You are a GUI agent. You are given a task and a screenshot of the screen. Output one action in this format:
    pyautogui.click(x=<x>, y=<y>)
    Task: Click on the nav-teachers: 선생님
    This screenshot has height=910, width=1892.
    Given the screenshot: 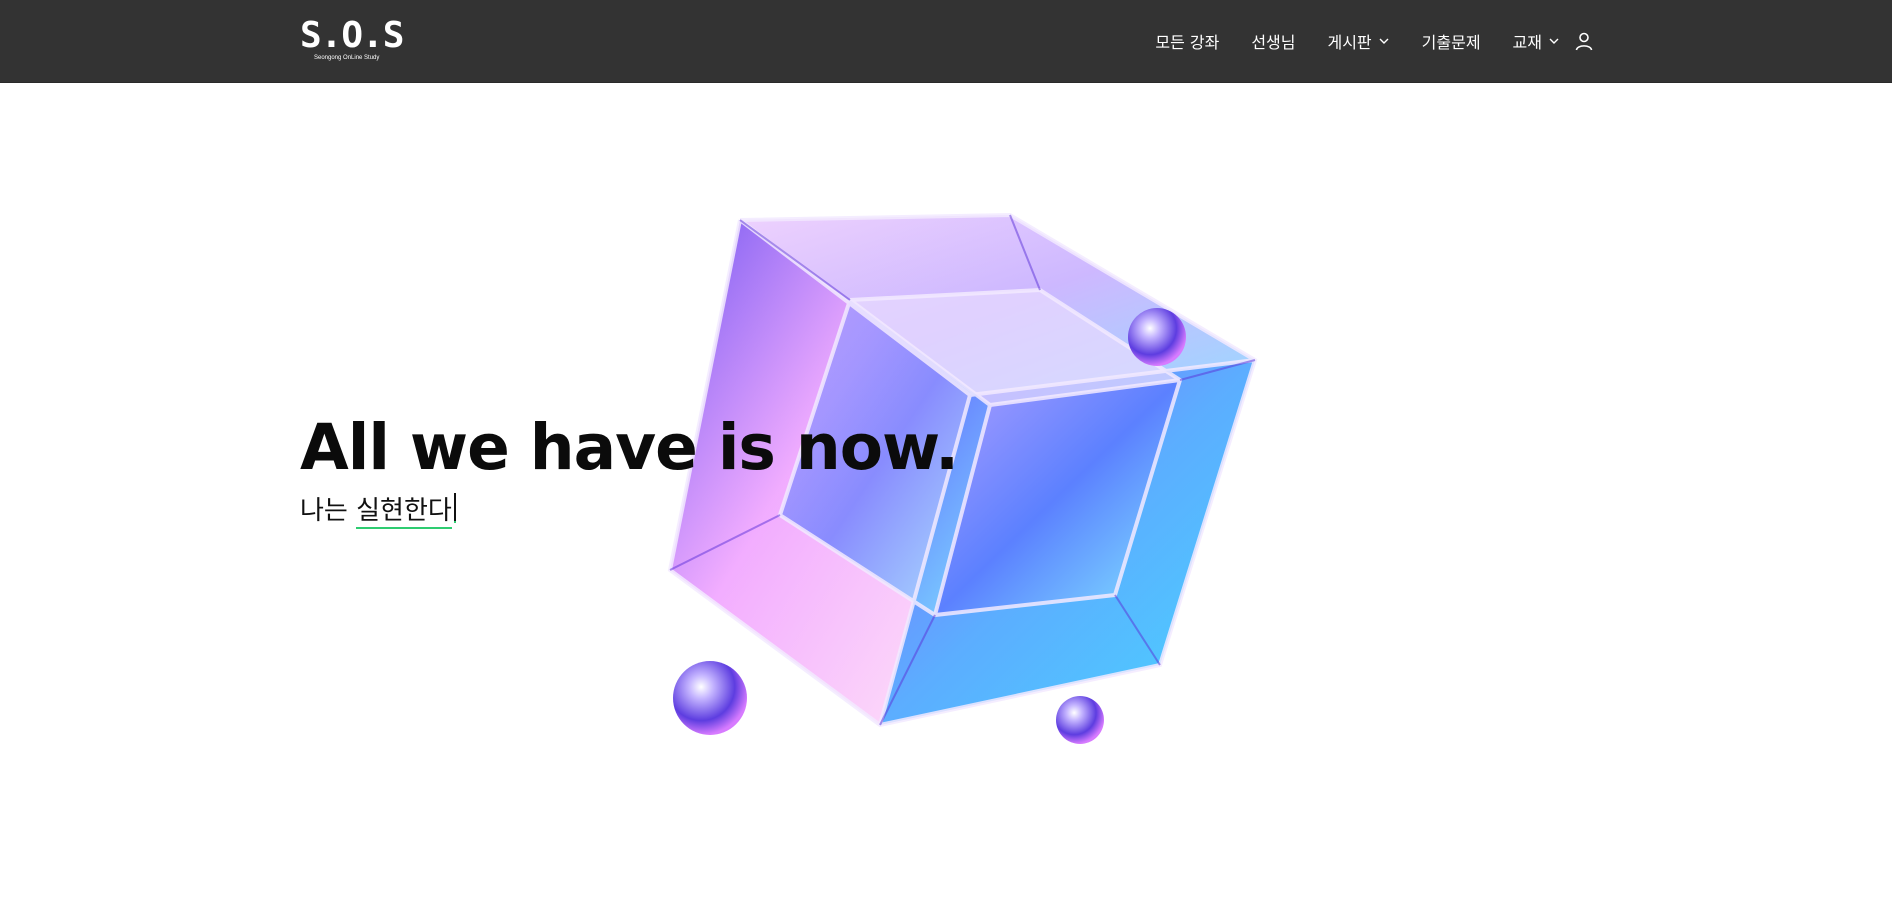 What is the action you would take?
    pyautogui.click(x=1273, y=41)
    